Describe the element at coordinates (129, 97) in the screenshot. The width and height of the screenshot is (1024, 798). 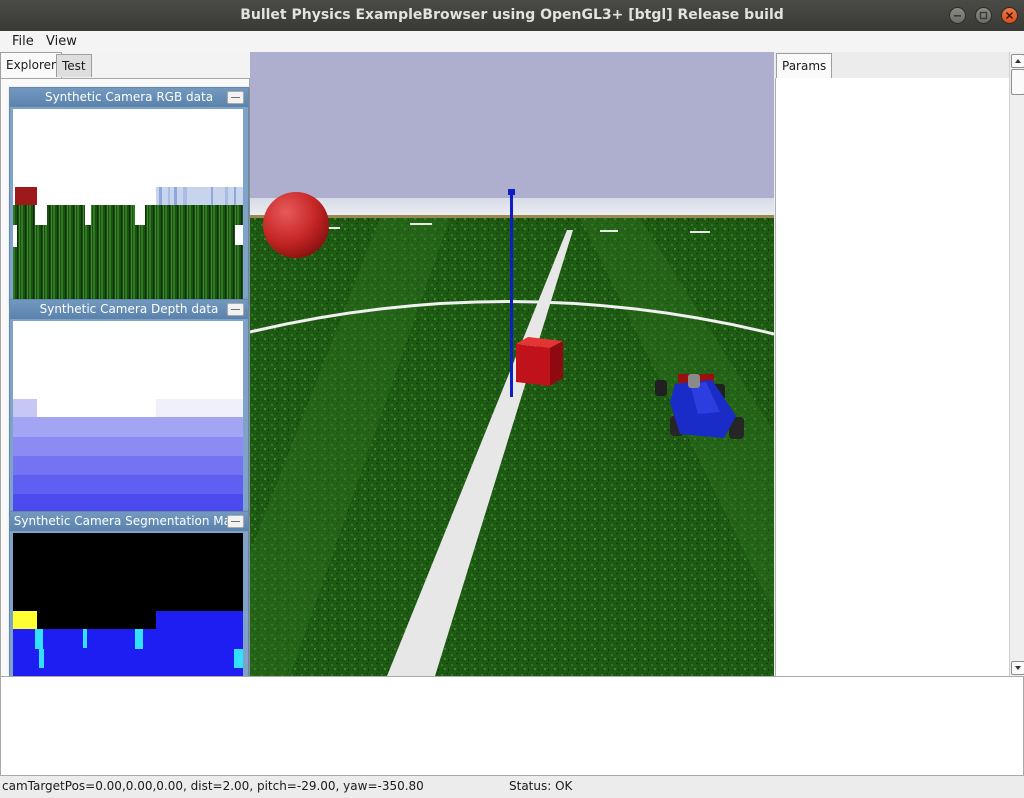
I see `camera-rgb-title: Synthetic Camera RGB data` at that location.